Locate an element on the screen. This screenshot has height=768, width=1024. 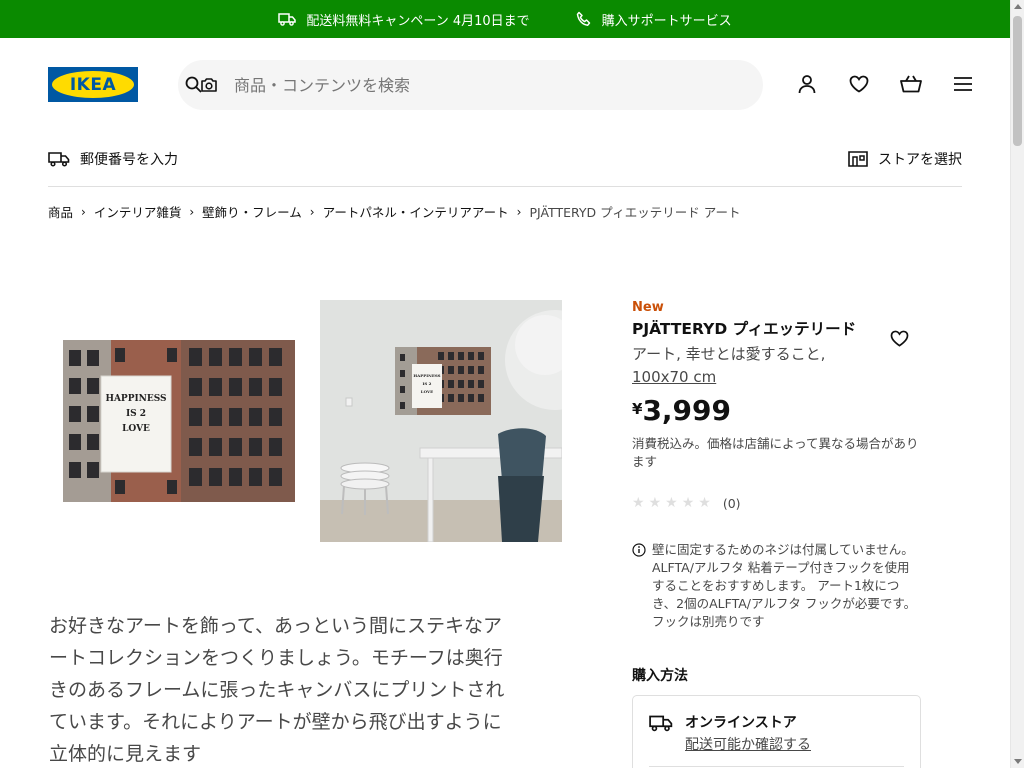
page-scrollbar is located at coordinates (1017, 384).